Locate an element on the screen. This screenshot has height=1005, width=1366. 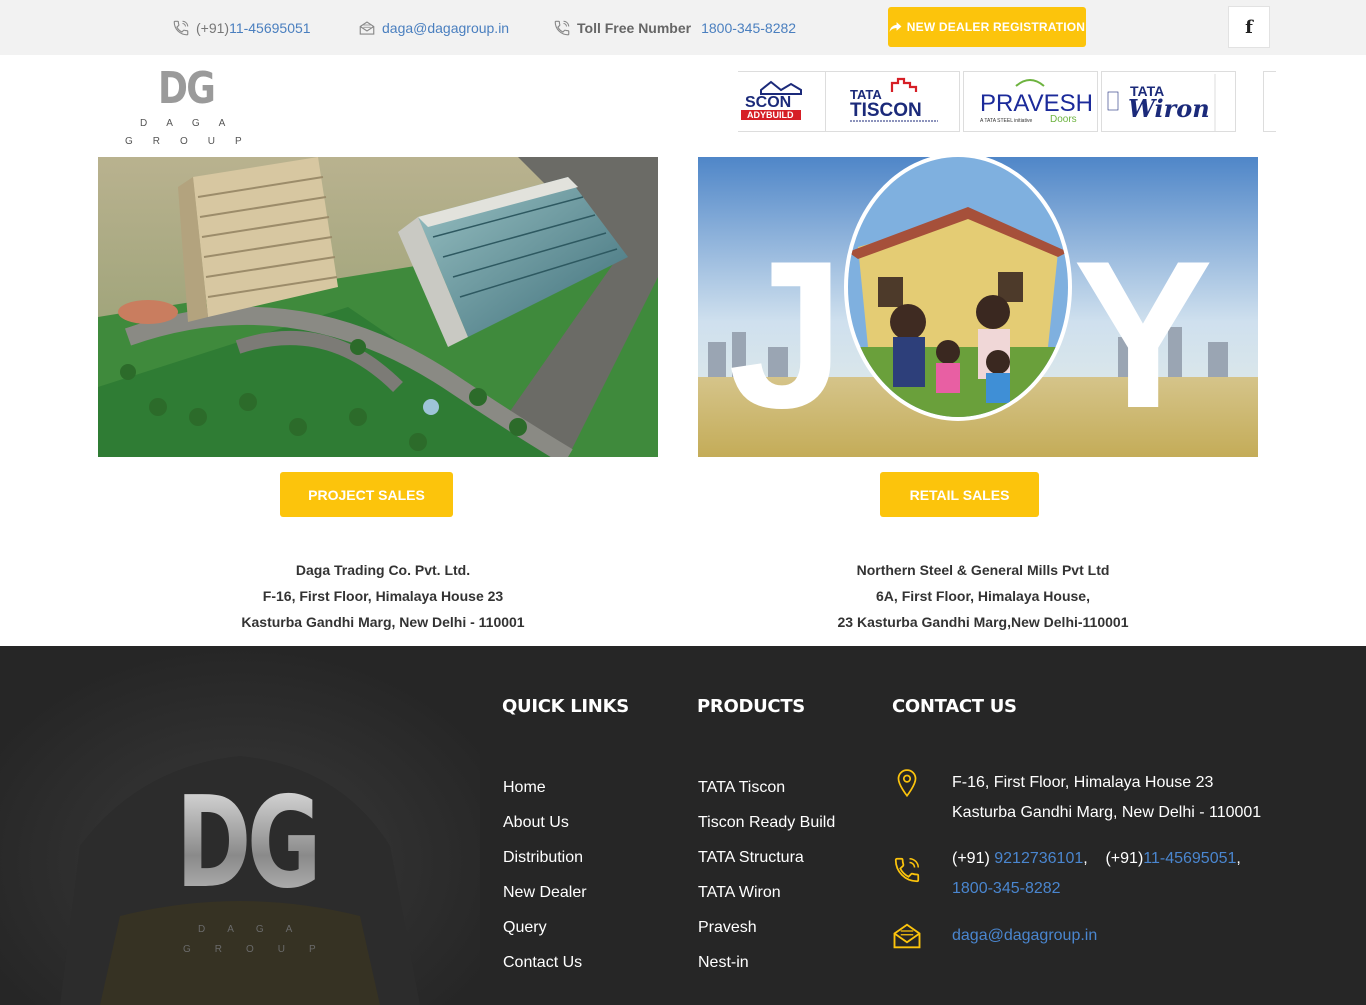
brand-next-partial is located at coordinates (1269, 101).